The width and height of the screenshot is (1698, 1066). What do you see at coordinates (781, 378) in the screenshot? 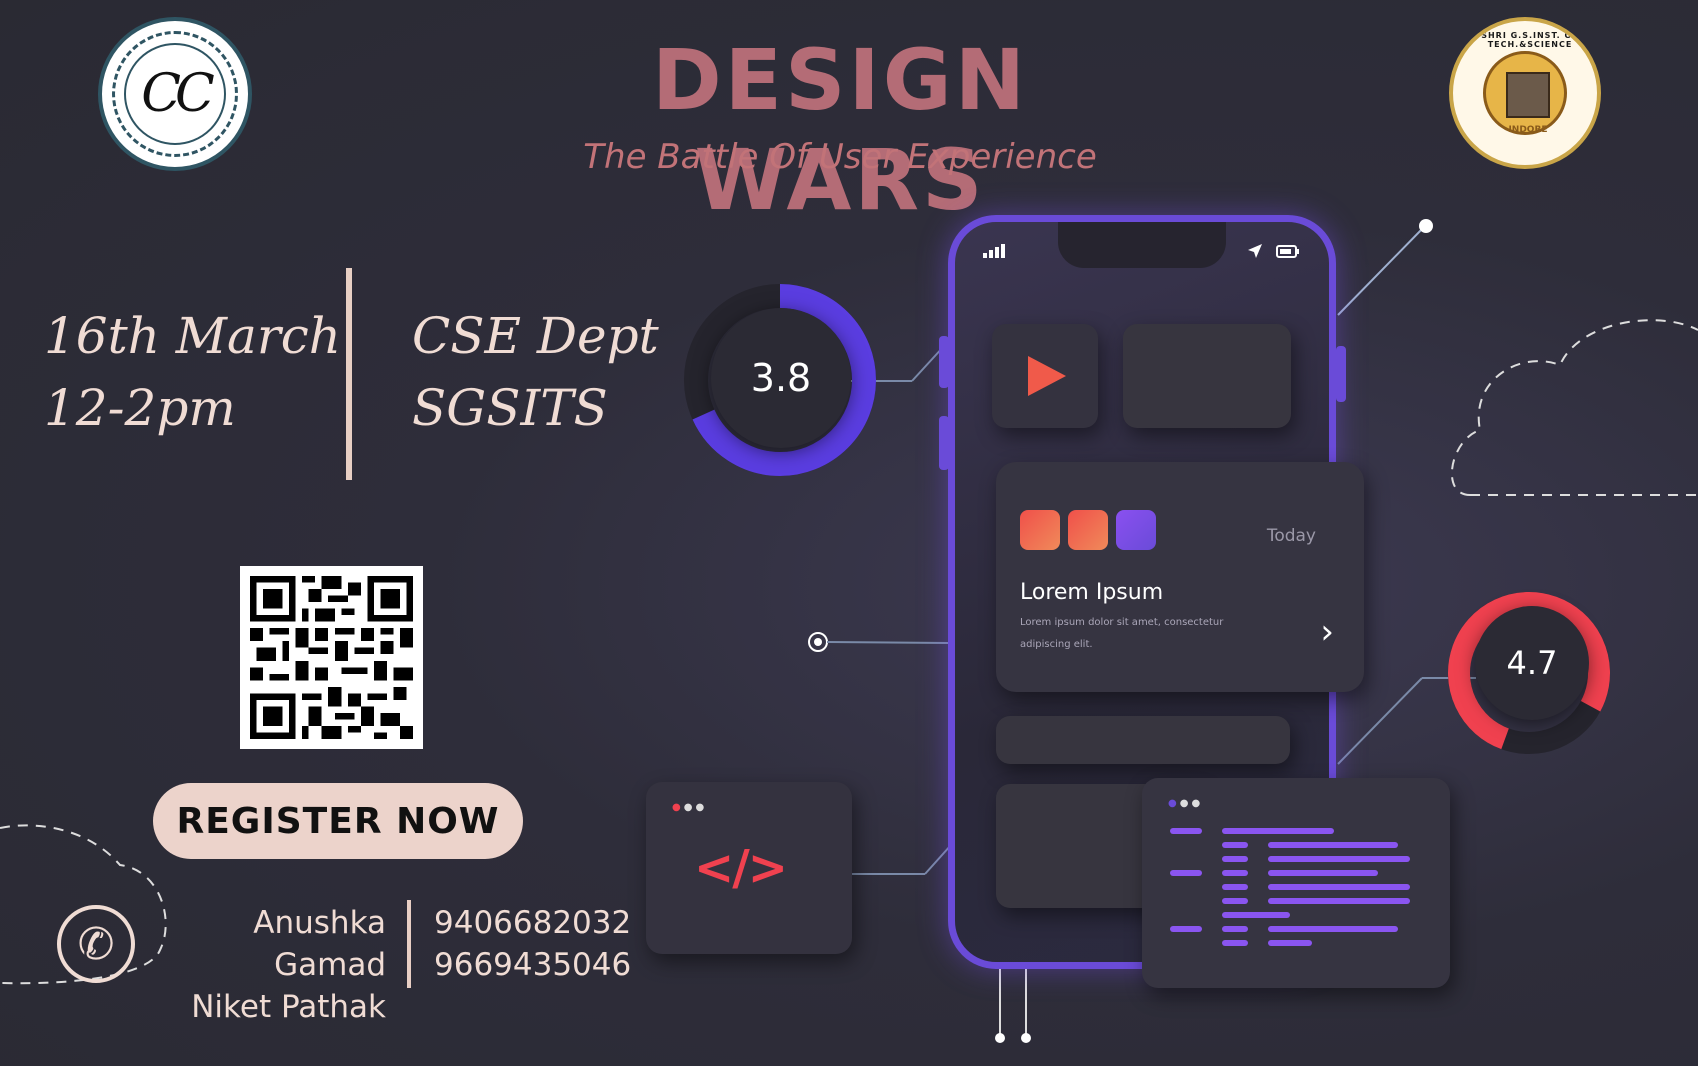
I see `rating-gauge-left: 3.8` at bounding box center [781, 378].